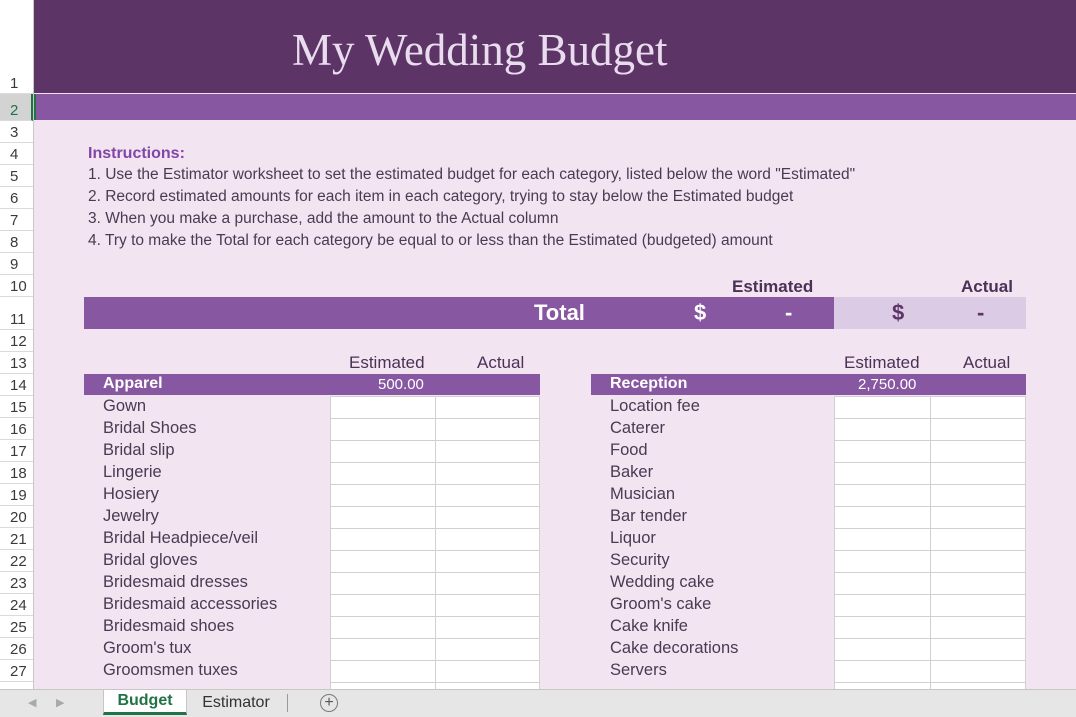 The height and width of the screenshot is (717, 1076). Describe the element at coordinates (401, 384) in the screenshot. I see `apparel-estimated-value: 500.00` at that location.